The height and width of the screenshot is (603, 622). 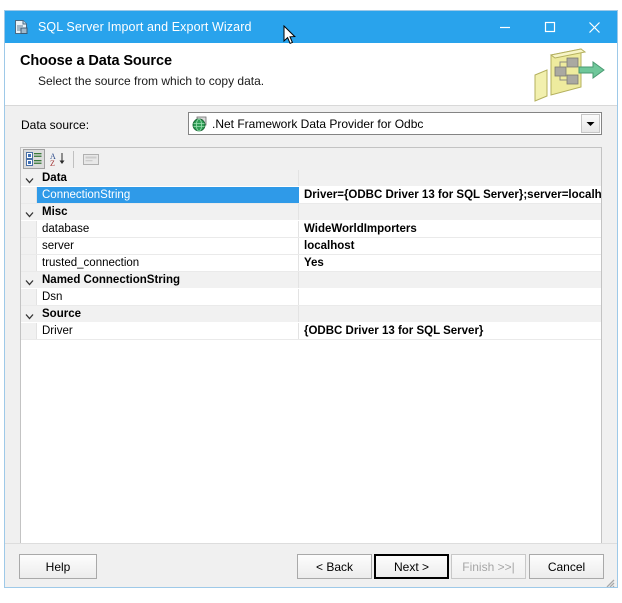 I want to click on close-icon, so click(x=594, y=27).